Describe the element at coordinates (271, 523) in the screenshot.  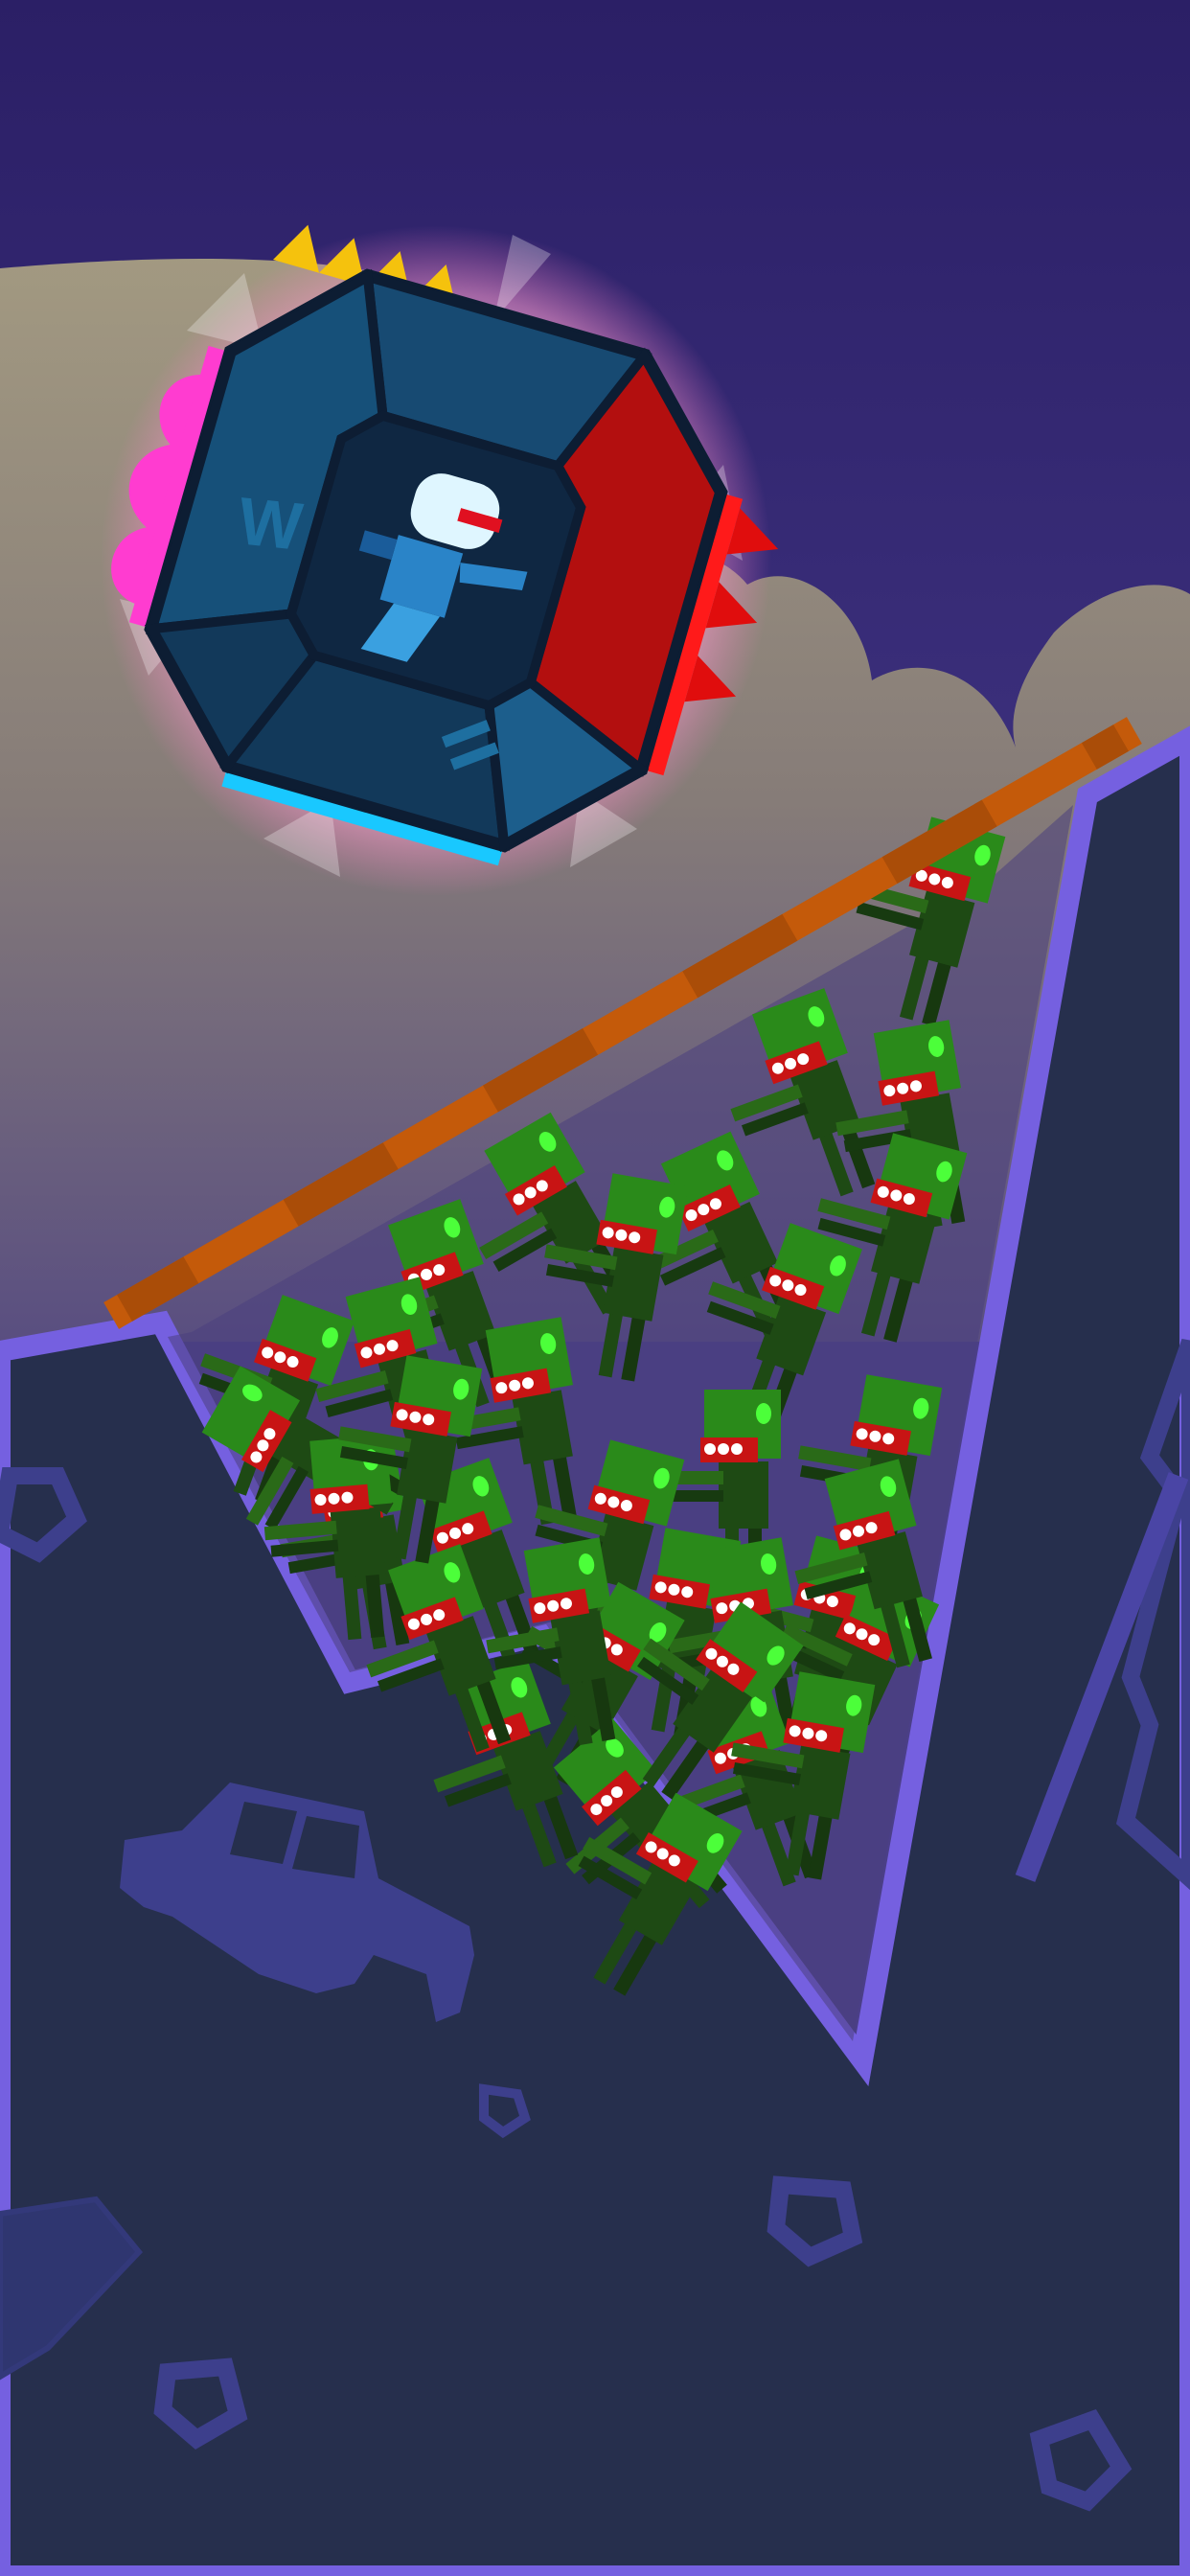
I see `panel-glyph: W` at that location.